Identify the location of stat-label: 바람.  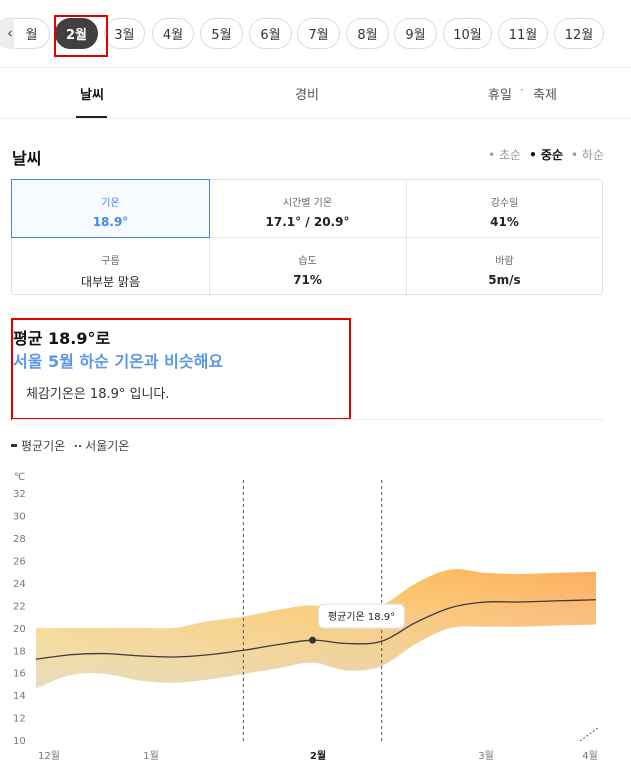
(504, 261).